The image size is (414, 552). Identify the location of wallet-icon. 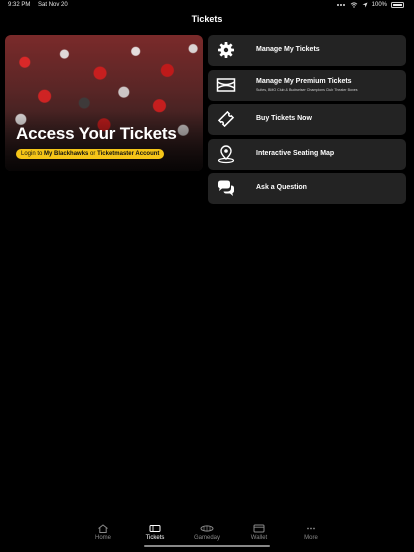
(259, 528).